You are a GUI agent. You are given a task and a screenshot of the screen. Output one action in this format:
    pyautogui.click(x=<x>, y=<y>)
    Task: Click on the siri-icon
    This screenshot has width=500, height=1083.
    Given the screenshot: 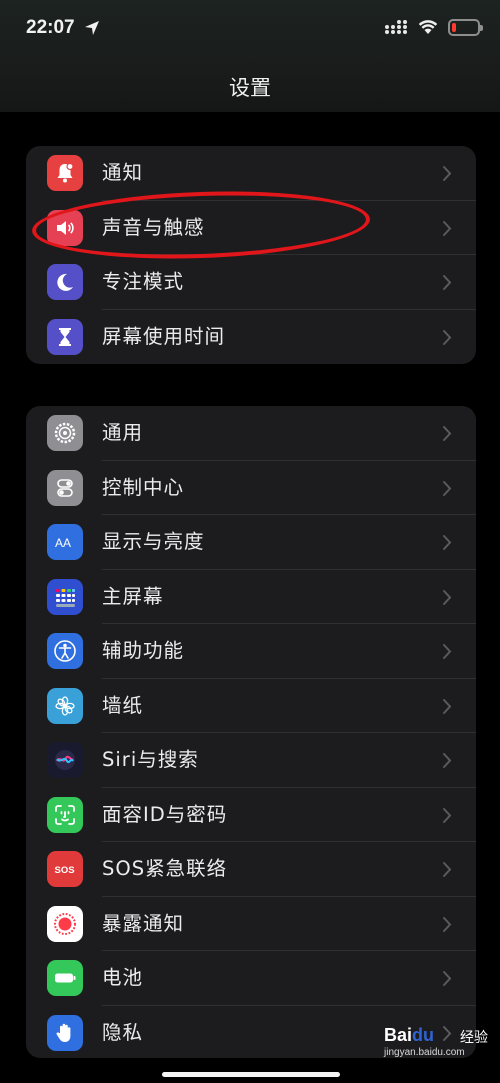 What is the action you would take?
    pyautogui.click(x=65, y=760)
    